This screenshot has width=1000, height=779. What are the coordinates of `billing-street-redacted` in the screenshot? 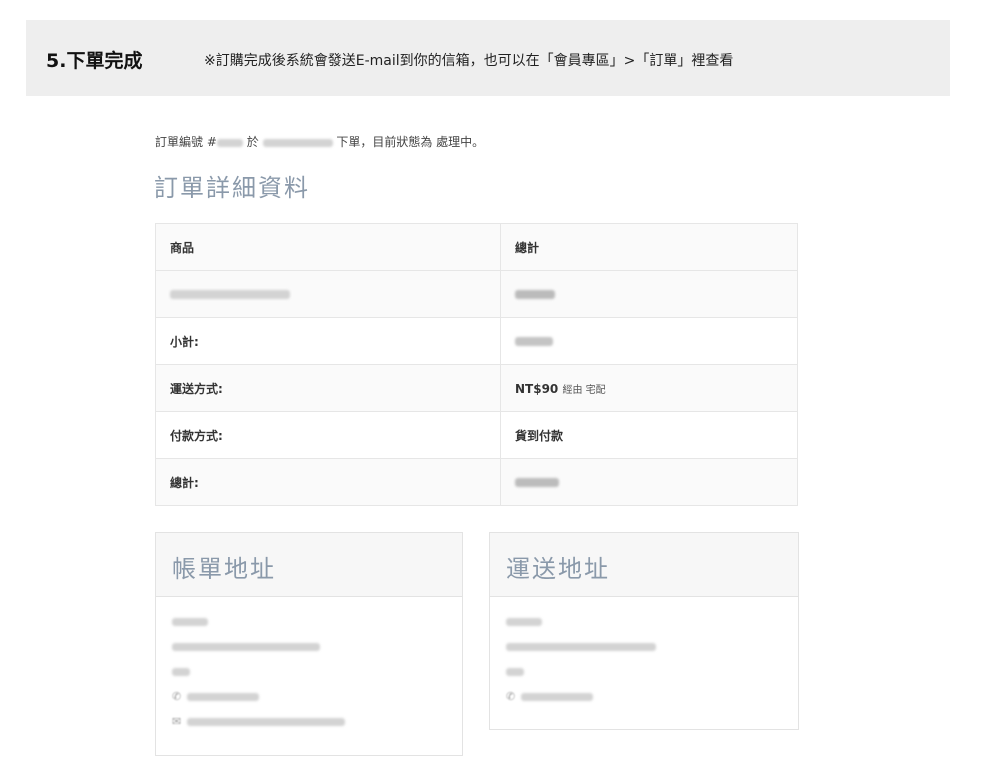 It's located at (309, 646).